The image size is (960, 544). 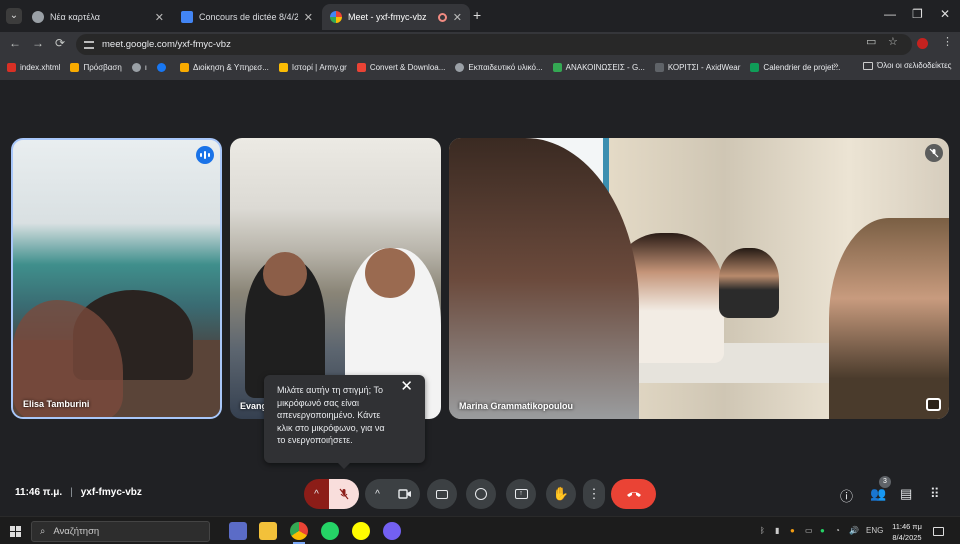 I want to click on bookmark-item: ı, so click(x=139, y=67).